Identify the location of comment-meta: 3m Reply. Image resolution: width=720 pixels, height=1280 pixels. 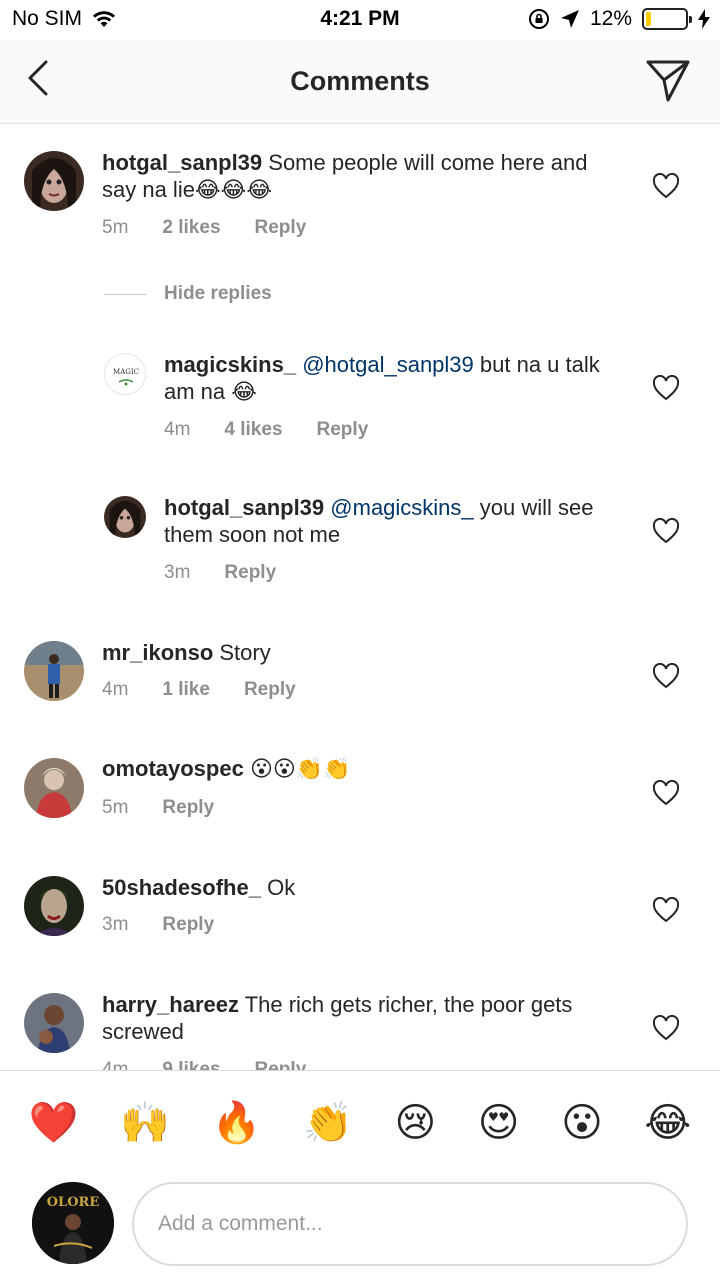
(158, 925).